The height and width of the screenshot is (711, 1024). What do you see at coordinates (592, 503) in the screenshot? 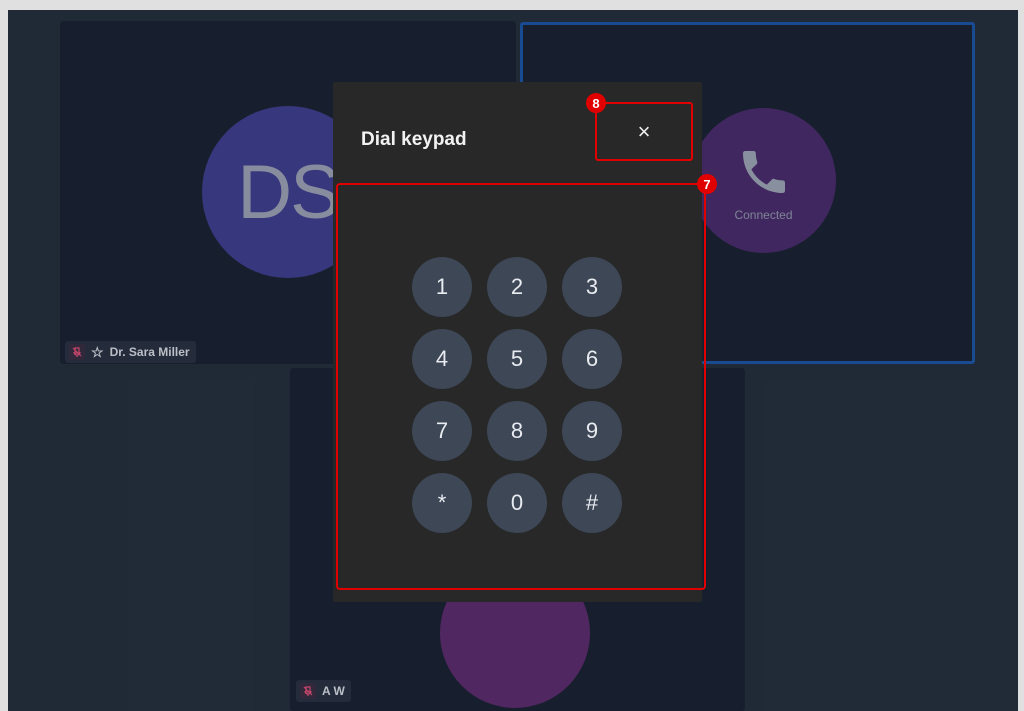
I see `keypad-key-hash: #` at bounding box center [592, 503].